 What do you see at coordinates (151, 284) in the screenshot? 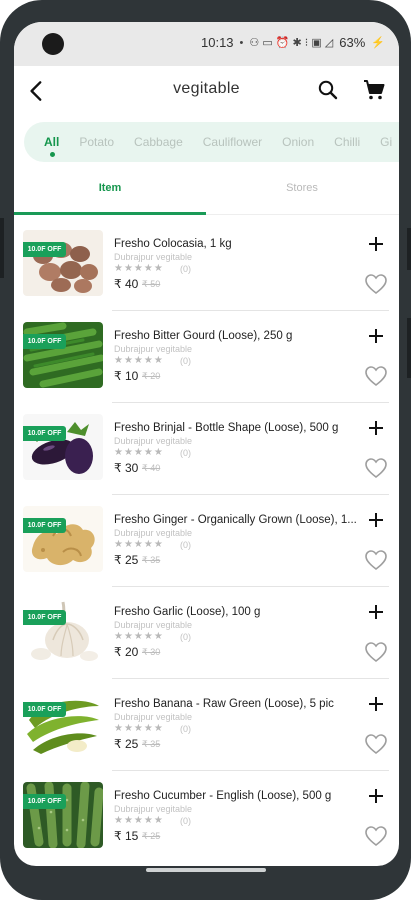
I see `original-price: ₹ 50` at bounding box center [151, 284].